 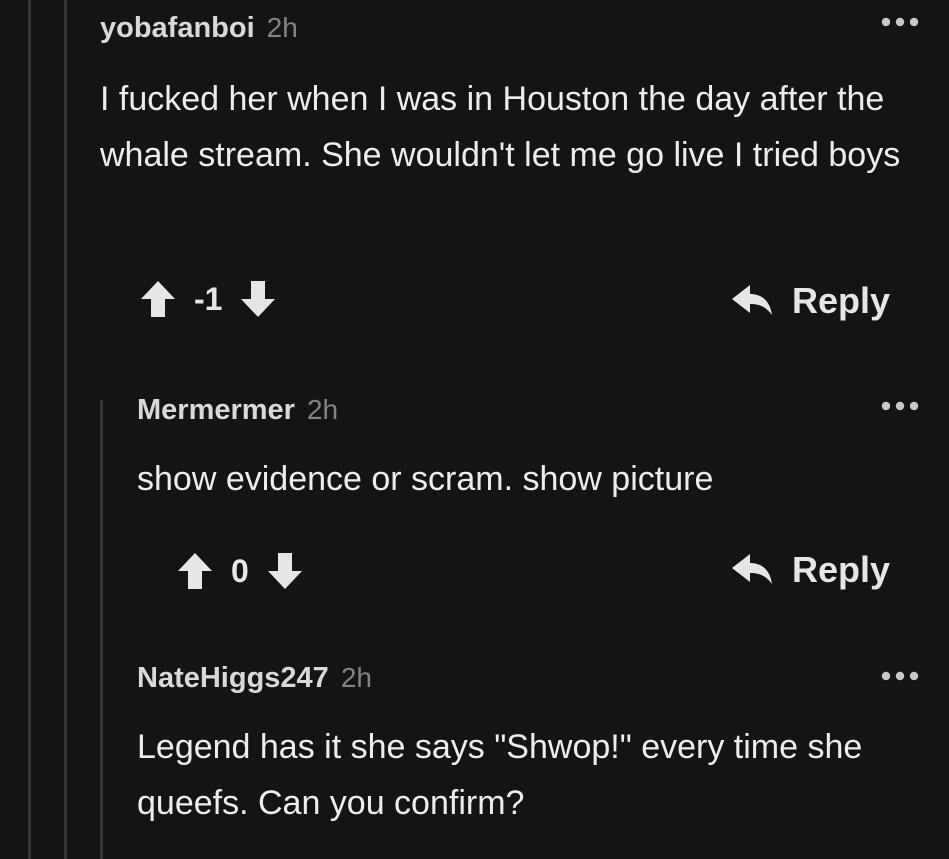 I want to click on comment-header: yobafanboi 2h, so click(x=510, y=28).